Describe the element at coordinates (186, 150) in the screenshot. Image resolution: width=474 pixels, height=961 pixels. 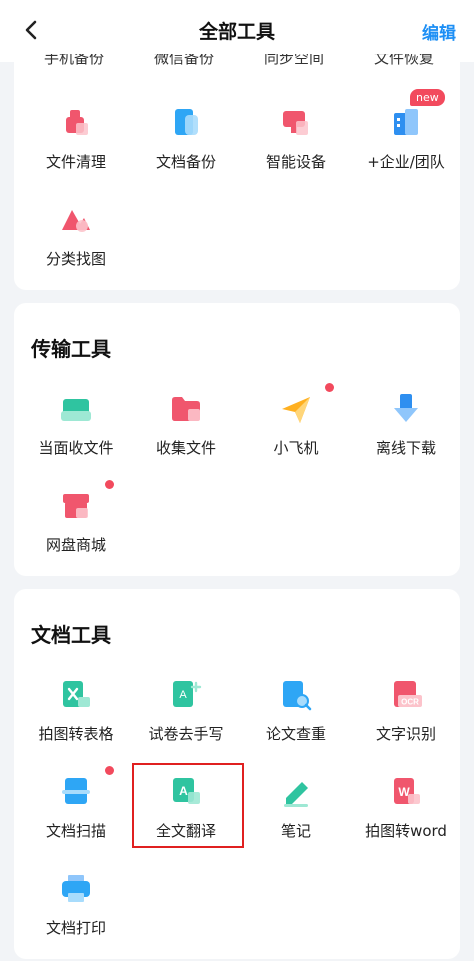
I see `tool-doc-backup: 文档备份` at that location.